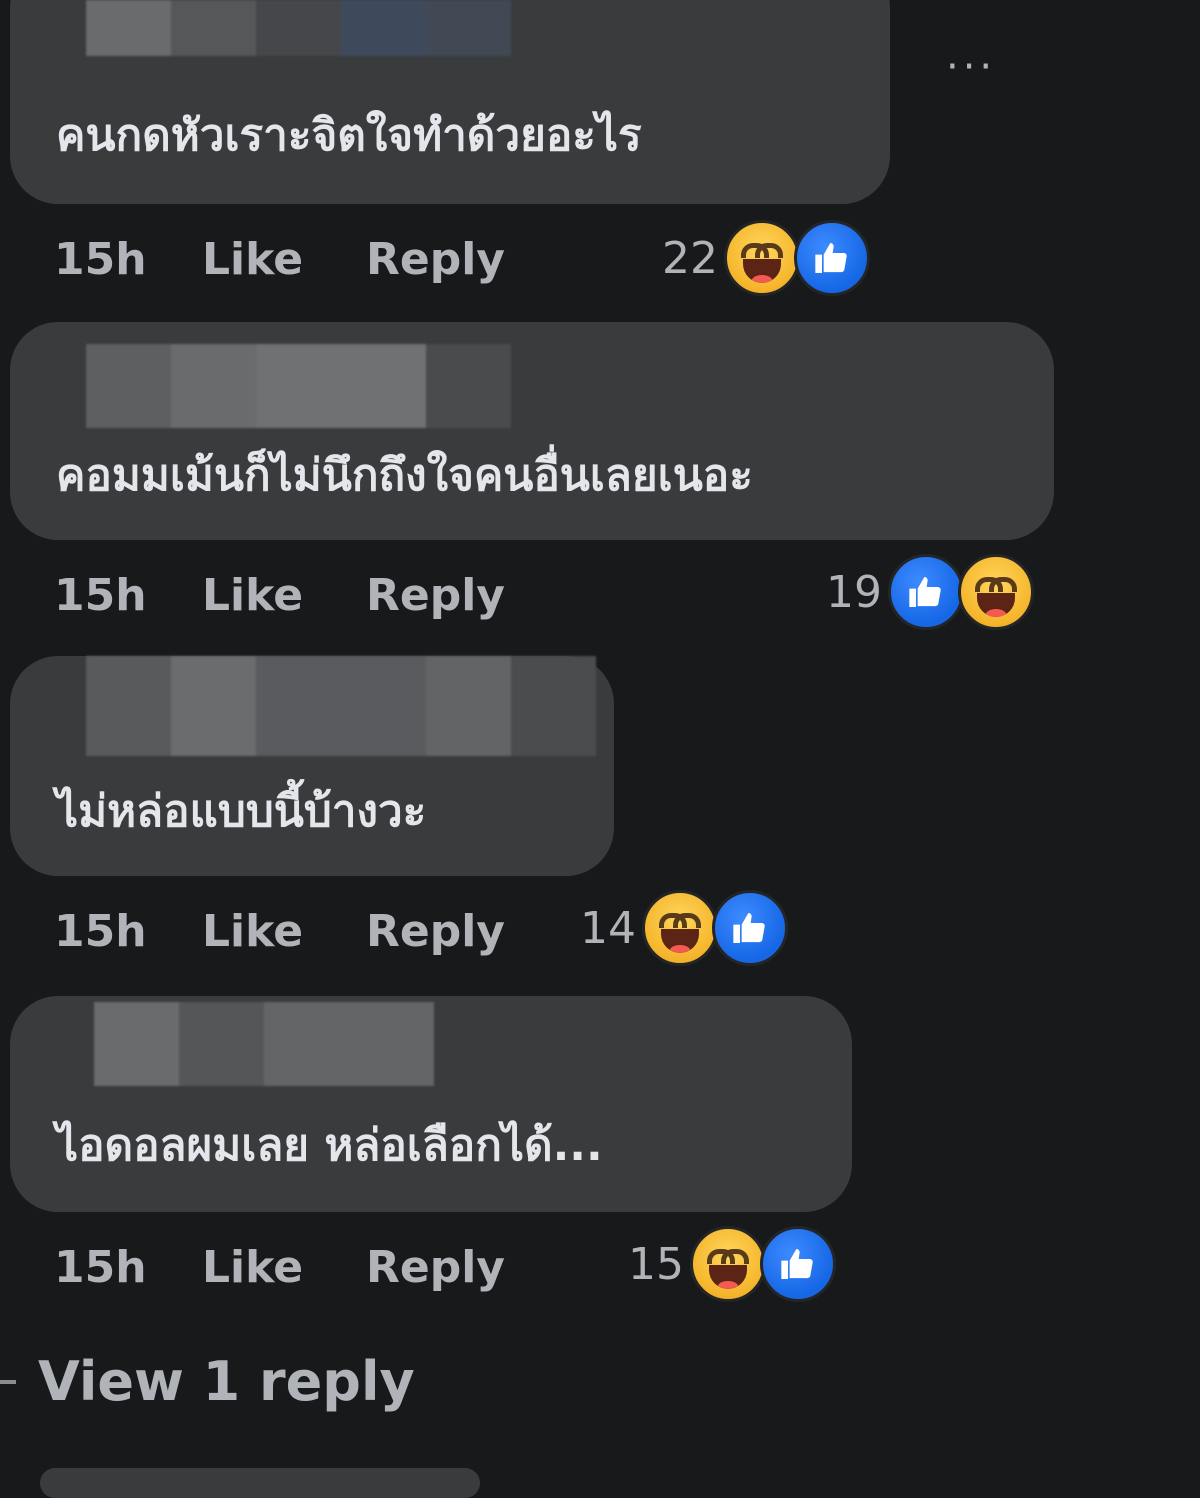  I want to click on reaction-count: 15, so click(656, 1264).